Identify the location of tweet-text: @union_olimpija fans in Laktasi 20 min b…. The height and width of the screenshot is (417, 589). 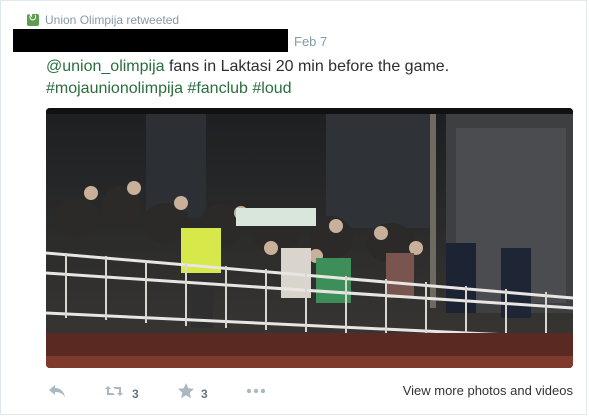
(306, 78).